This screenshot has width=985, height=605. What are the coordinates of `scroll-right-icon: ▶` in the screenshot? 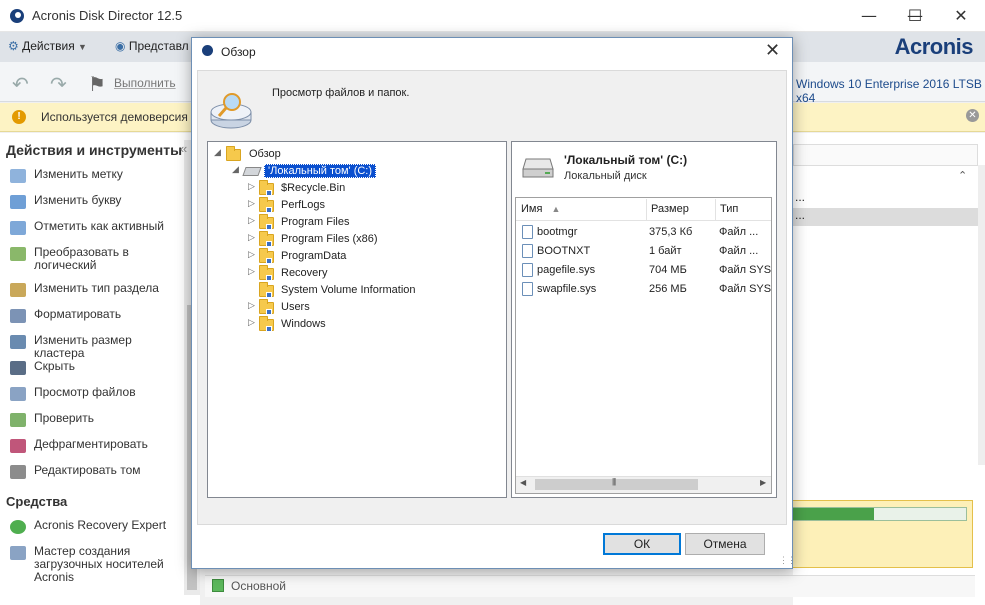 It's located at (763, 482).